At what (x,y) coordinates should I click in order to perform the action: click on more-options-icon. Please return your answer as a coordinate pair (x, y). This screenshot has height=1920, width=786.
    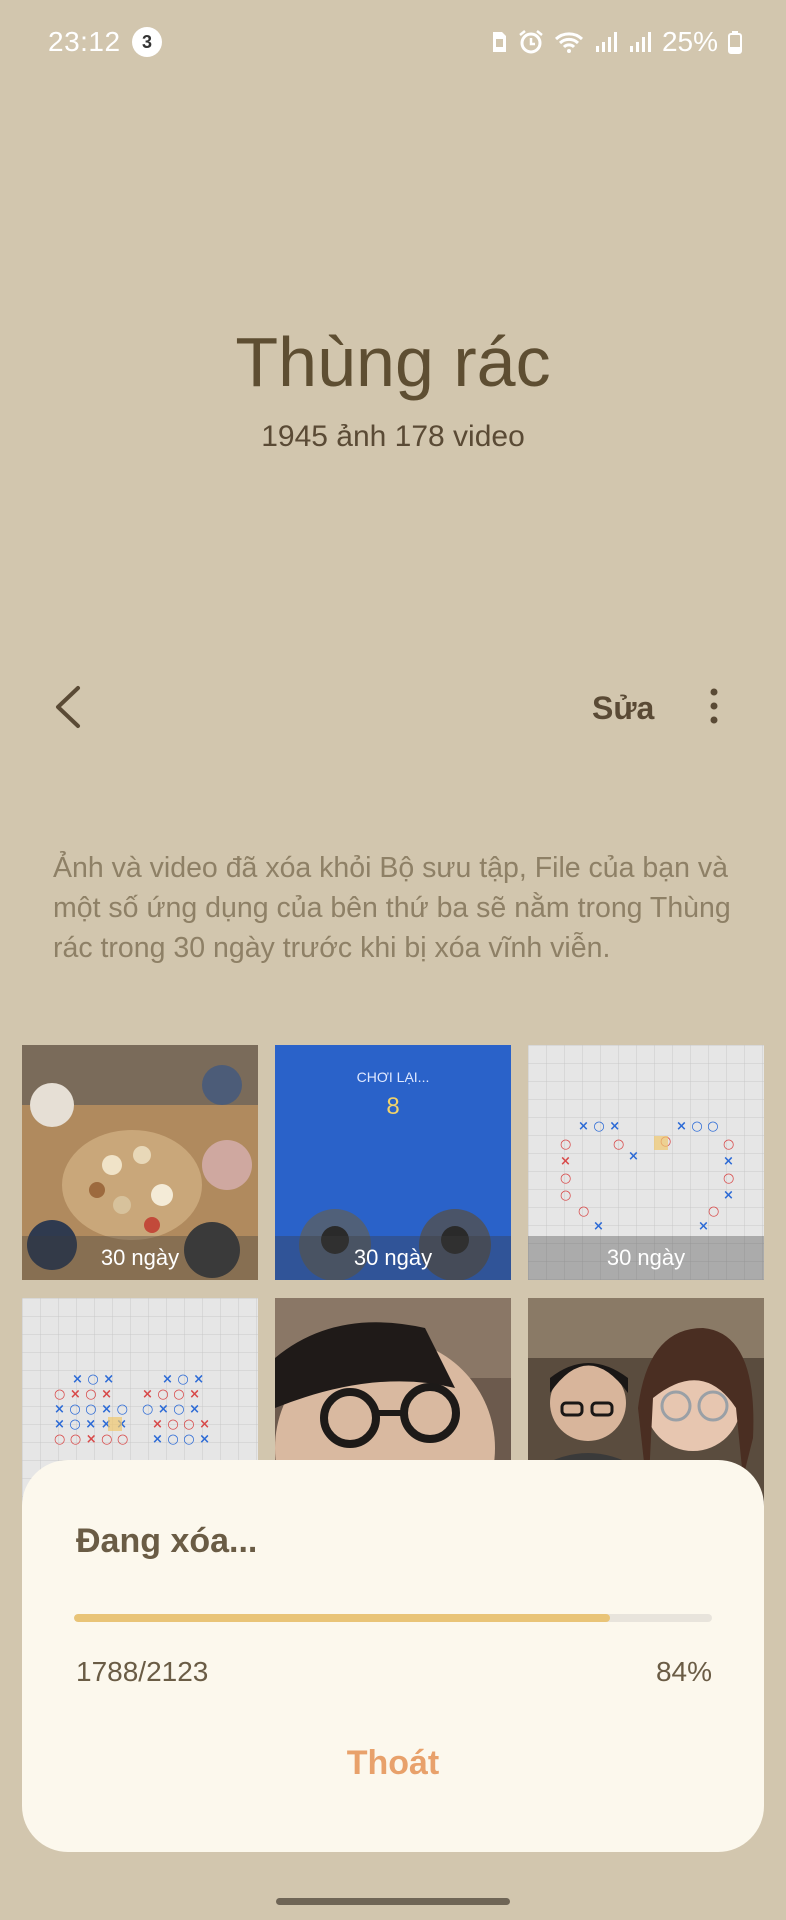
    Looking at the image, I should click on (714, 706).